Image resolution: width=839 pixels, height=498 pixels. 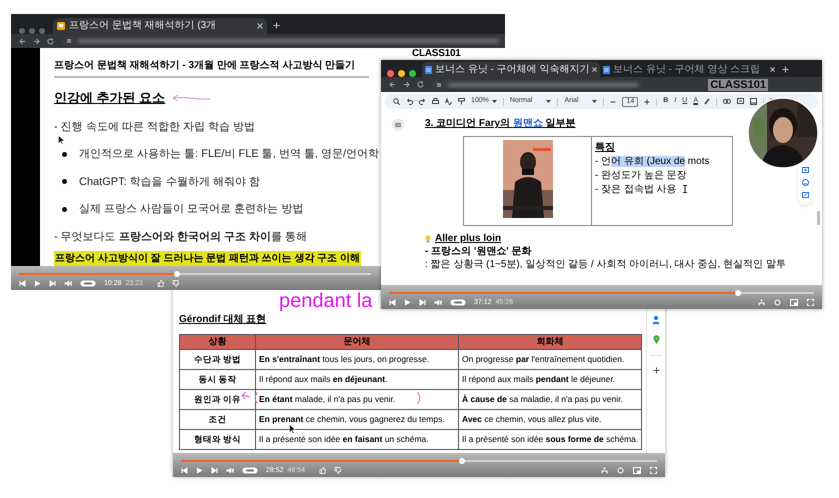 I want to click on note-text: - 완성도가 높은 문장, so click(x=641, y=175).